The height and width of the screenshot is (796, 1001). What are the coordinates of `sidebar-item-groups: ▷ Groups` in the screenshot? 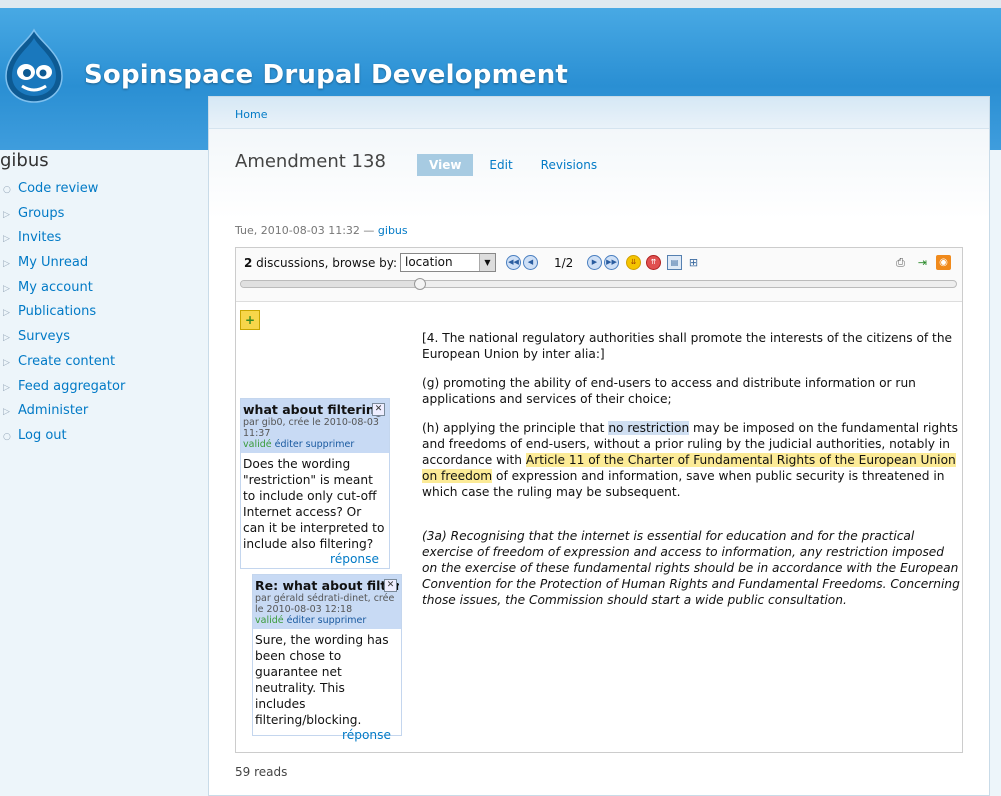 It's located at (62, 217).